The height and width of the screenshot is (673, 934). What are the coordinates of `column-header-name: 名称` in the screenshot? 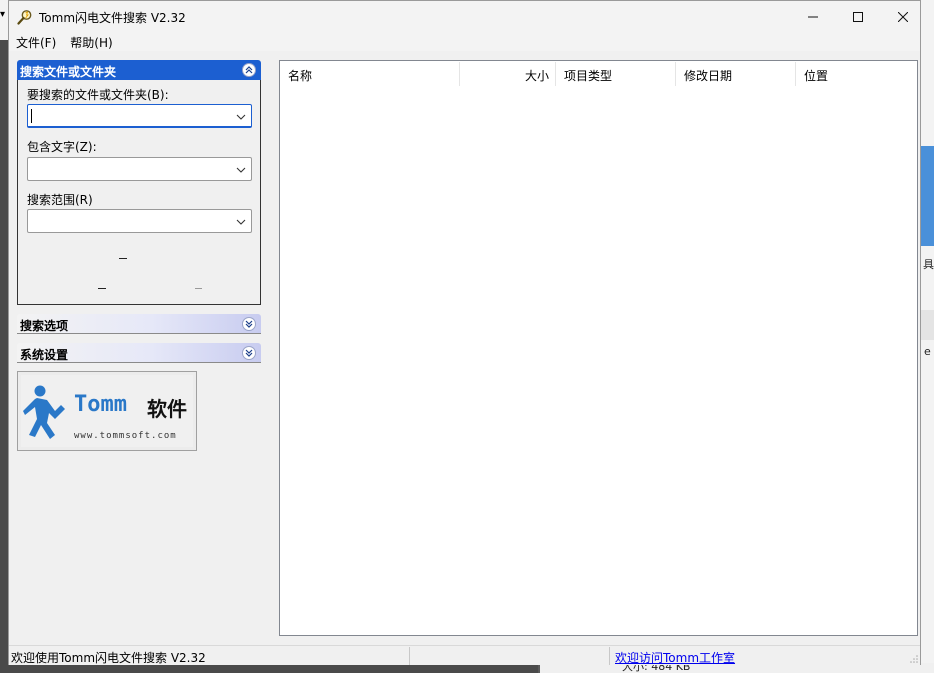 It's located at (373, 74).